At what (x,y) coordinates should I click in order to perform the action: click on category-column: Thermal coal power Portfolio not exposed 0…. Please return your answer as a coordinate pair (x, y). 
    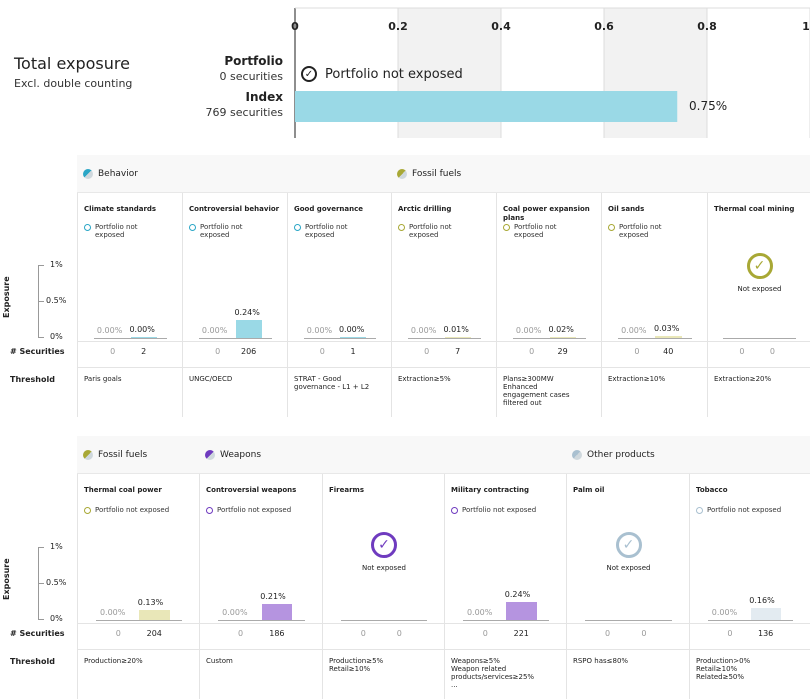
    Looking at the image, I should click on (138, 586).